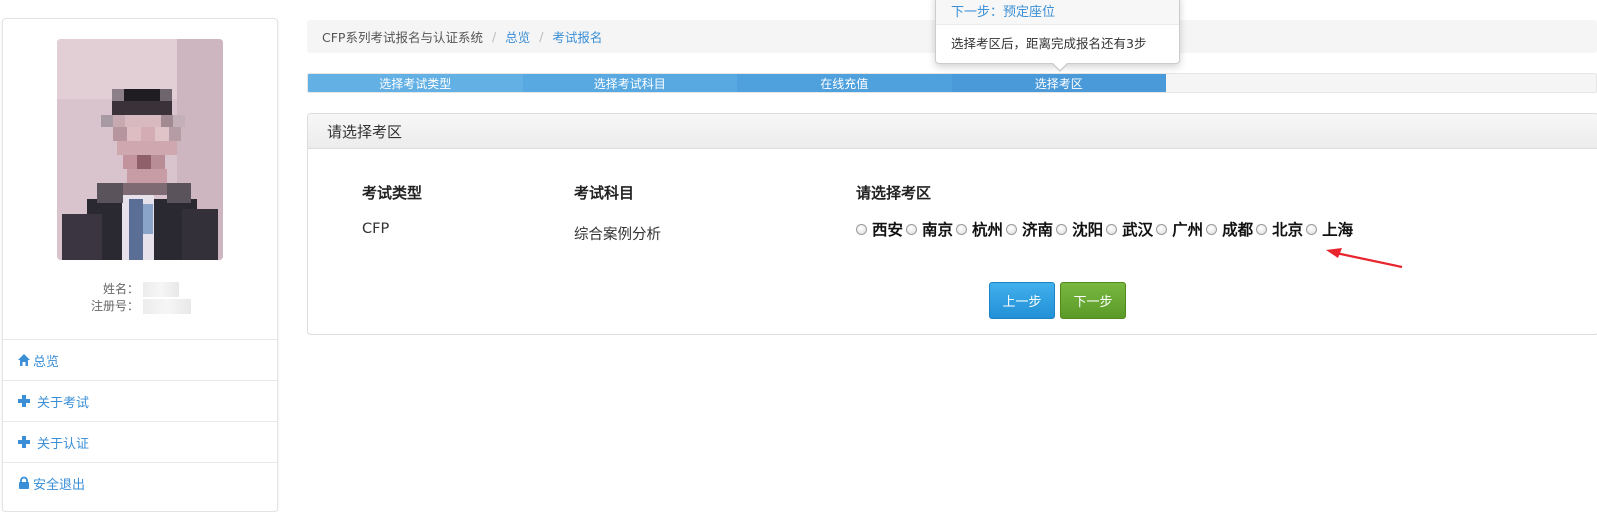  Describe the element at coordinates (629, 83) in the screenshot. I see `progress-step-exam-subject: 选择考试科目` at that location.